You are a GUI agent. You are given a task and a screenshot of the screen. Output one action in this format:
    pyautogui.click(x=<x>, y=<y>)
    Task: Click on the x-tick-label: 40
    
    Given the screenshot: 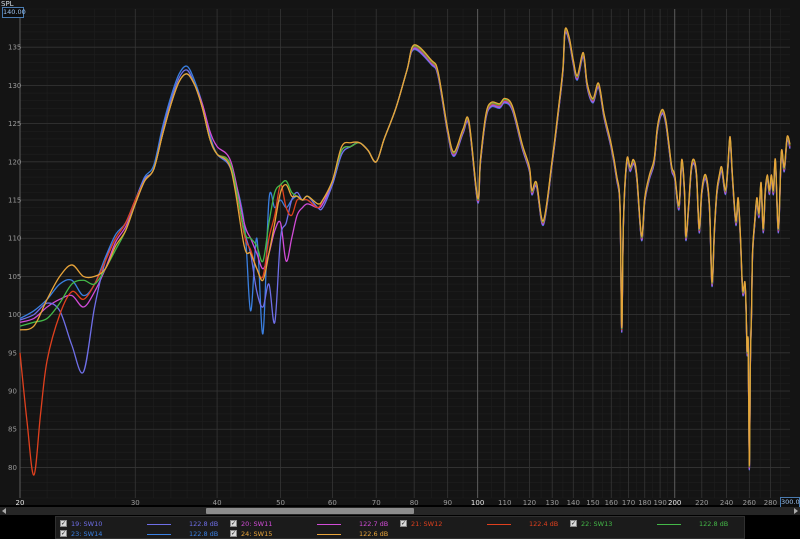 What is the action you would take?
    pyautogui.click(x=217, y=502)
    